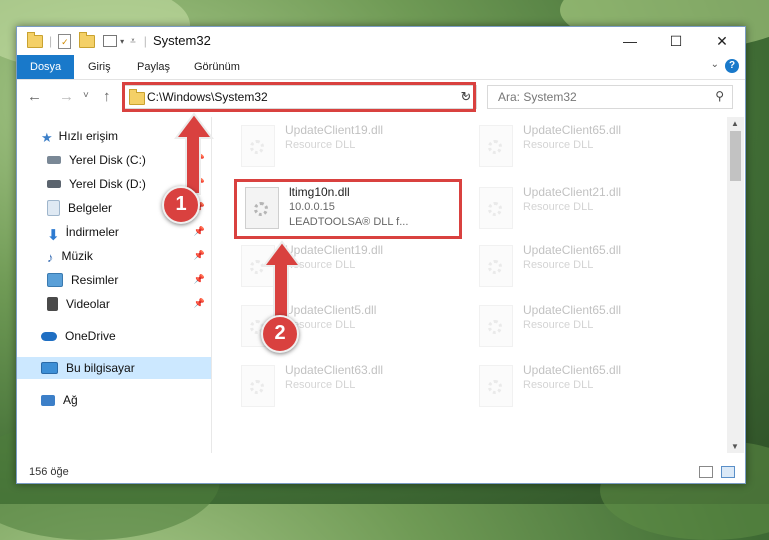 The image size is (769, 540). Describe the element at coordinates (181, 205) in the screenshot. I see `step-badge-1: 1` at that location.